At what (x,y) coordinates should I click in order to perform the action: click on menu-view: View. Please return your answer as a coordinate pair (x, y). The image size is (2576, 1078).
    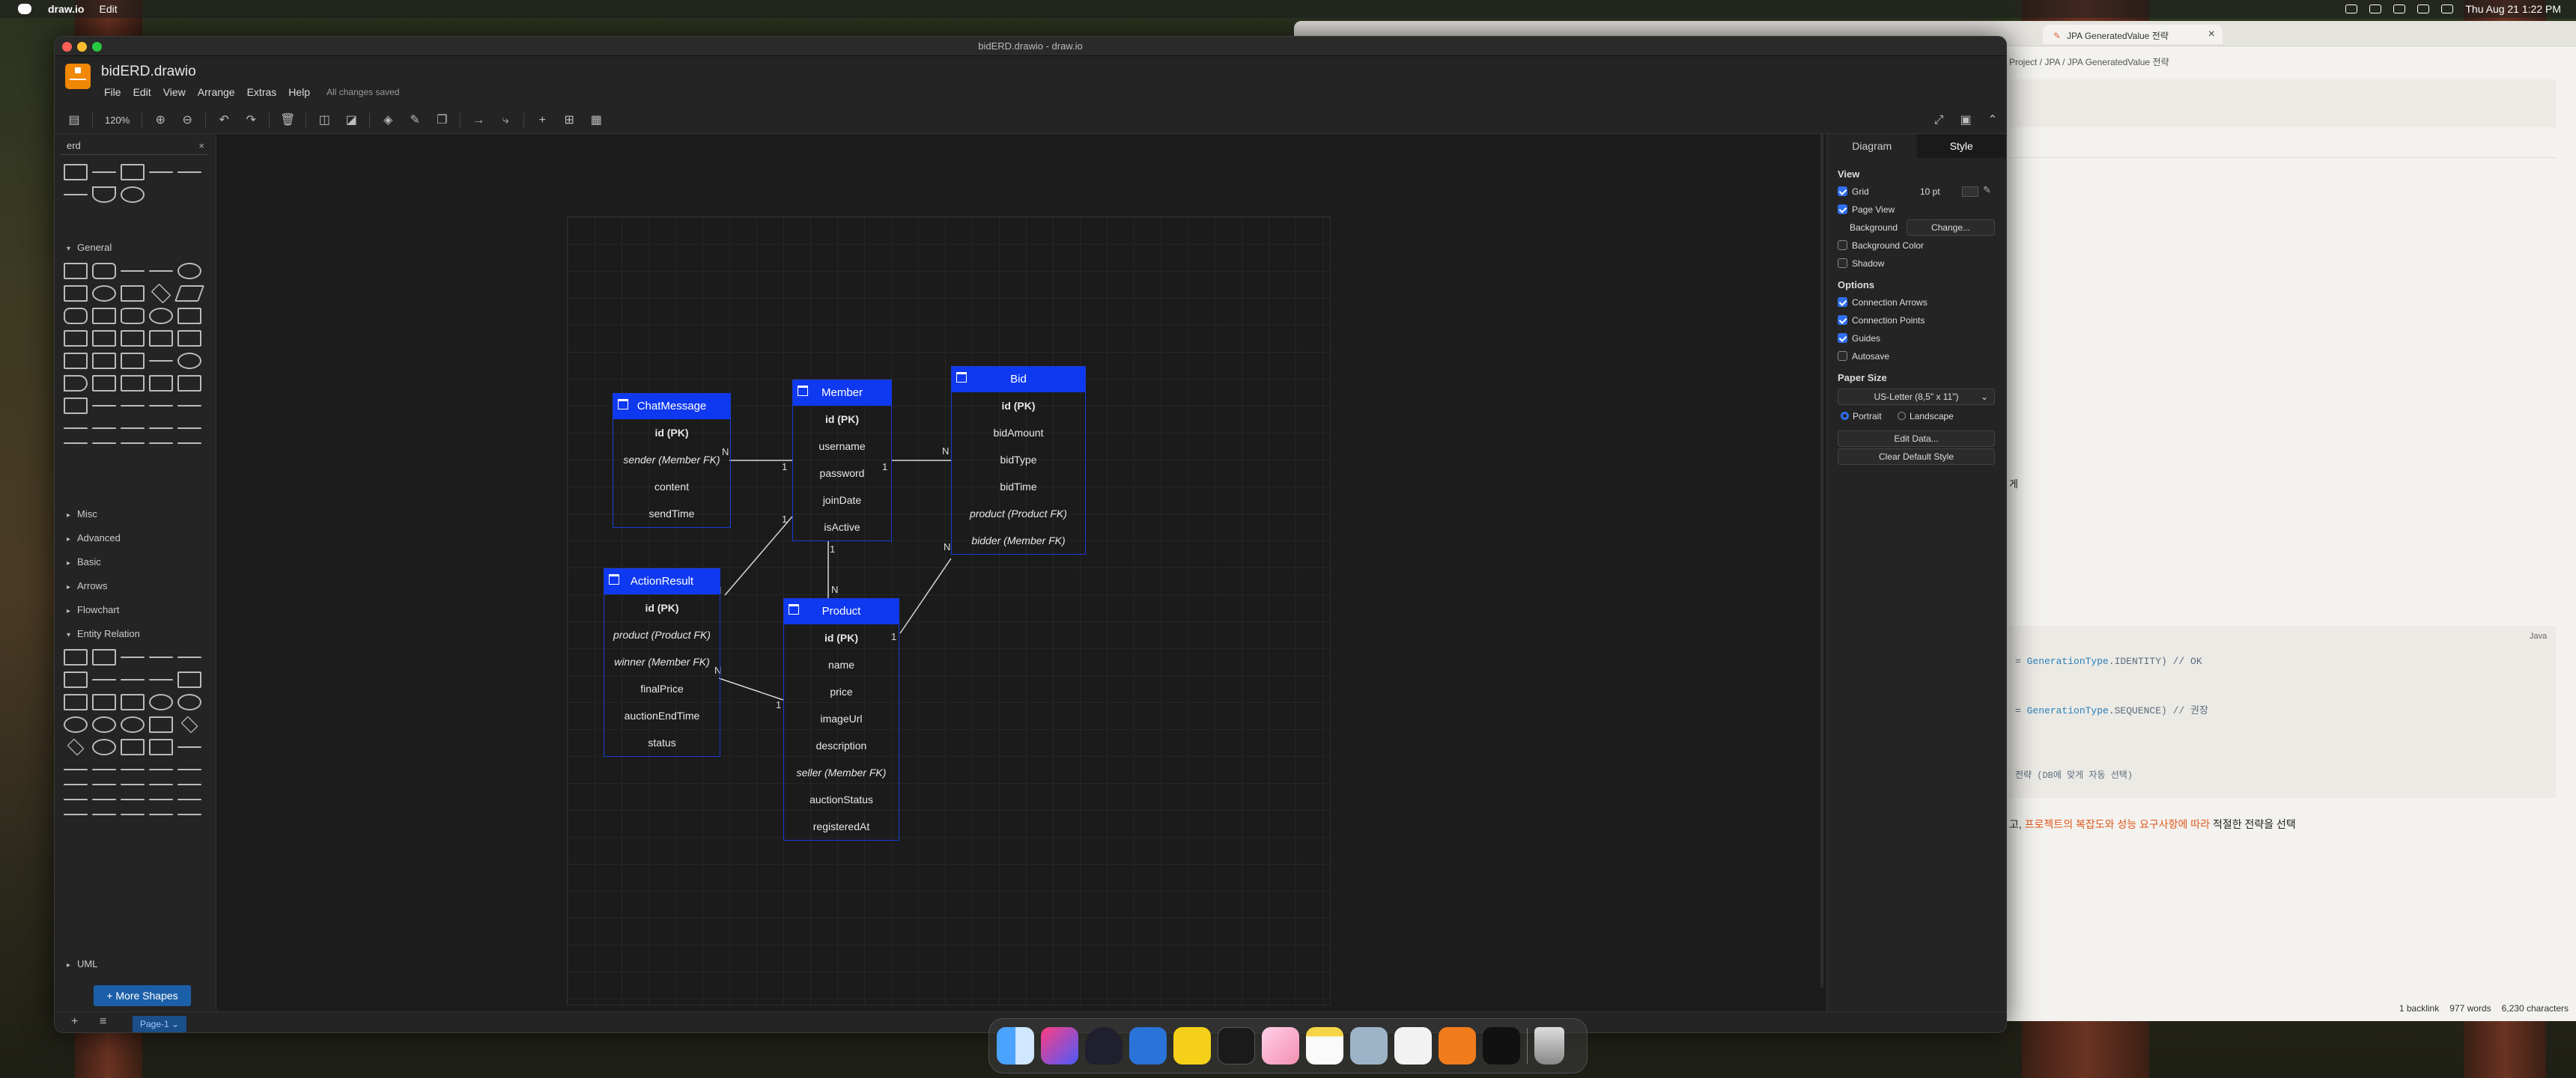
    Looking at the image, I should click on (174, 92).